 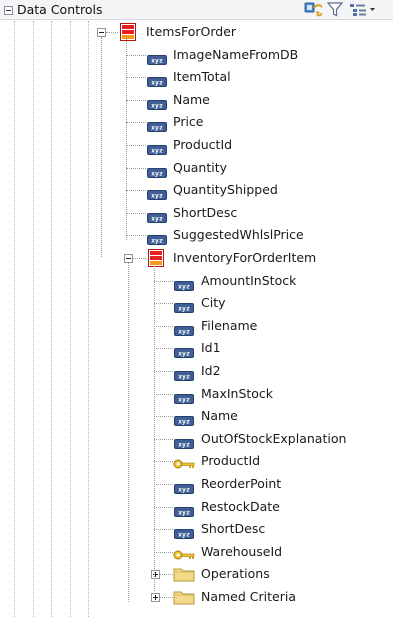 I want to click on panel-title: Data Controls, so click(x=60, y=9).